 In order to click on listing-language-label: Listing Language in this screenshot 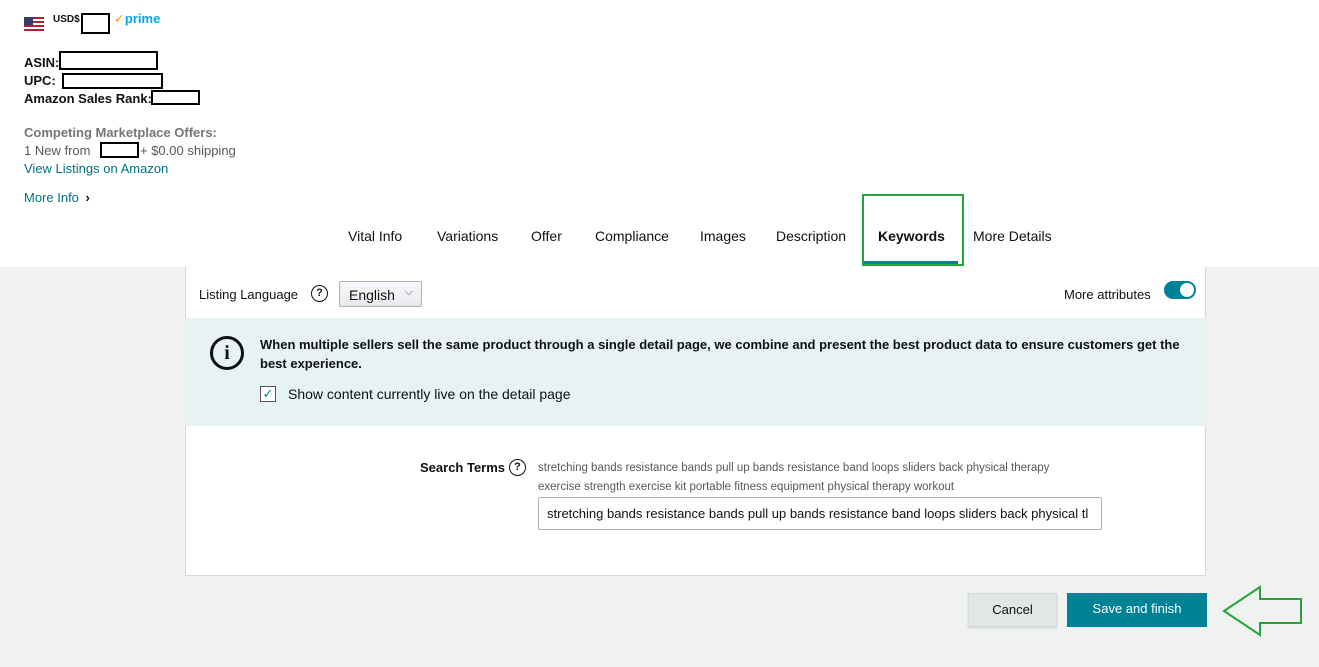, I will do `click(249, 294)`.